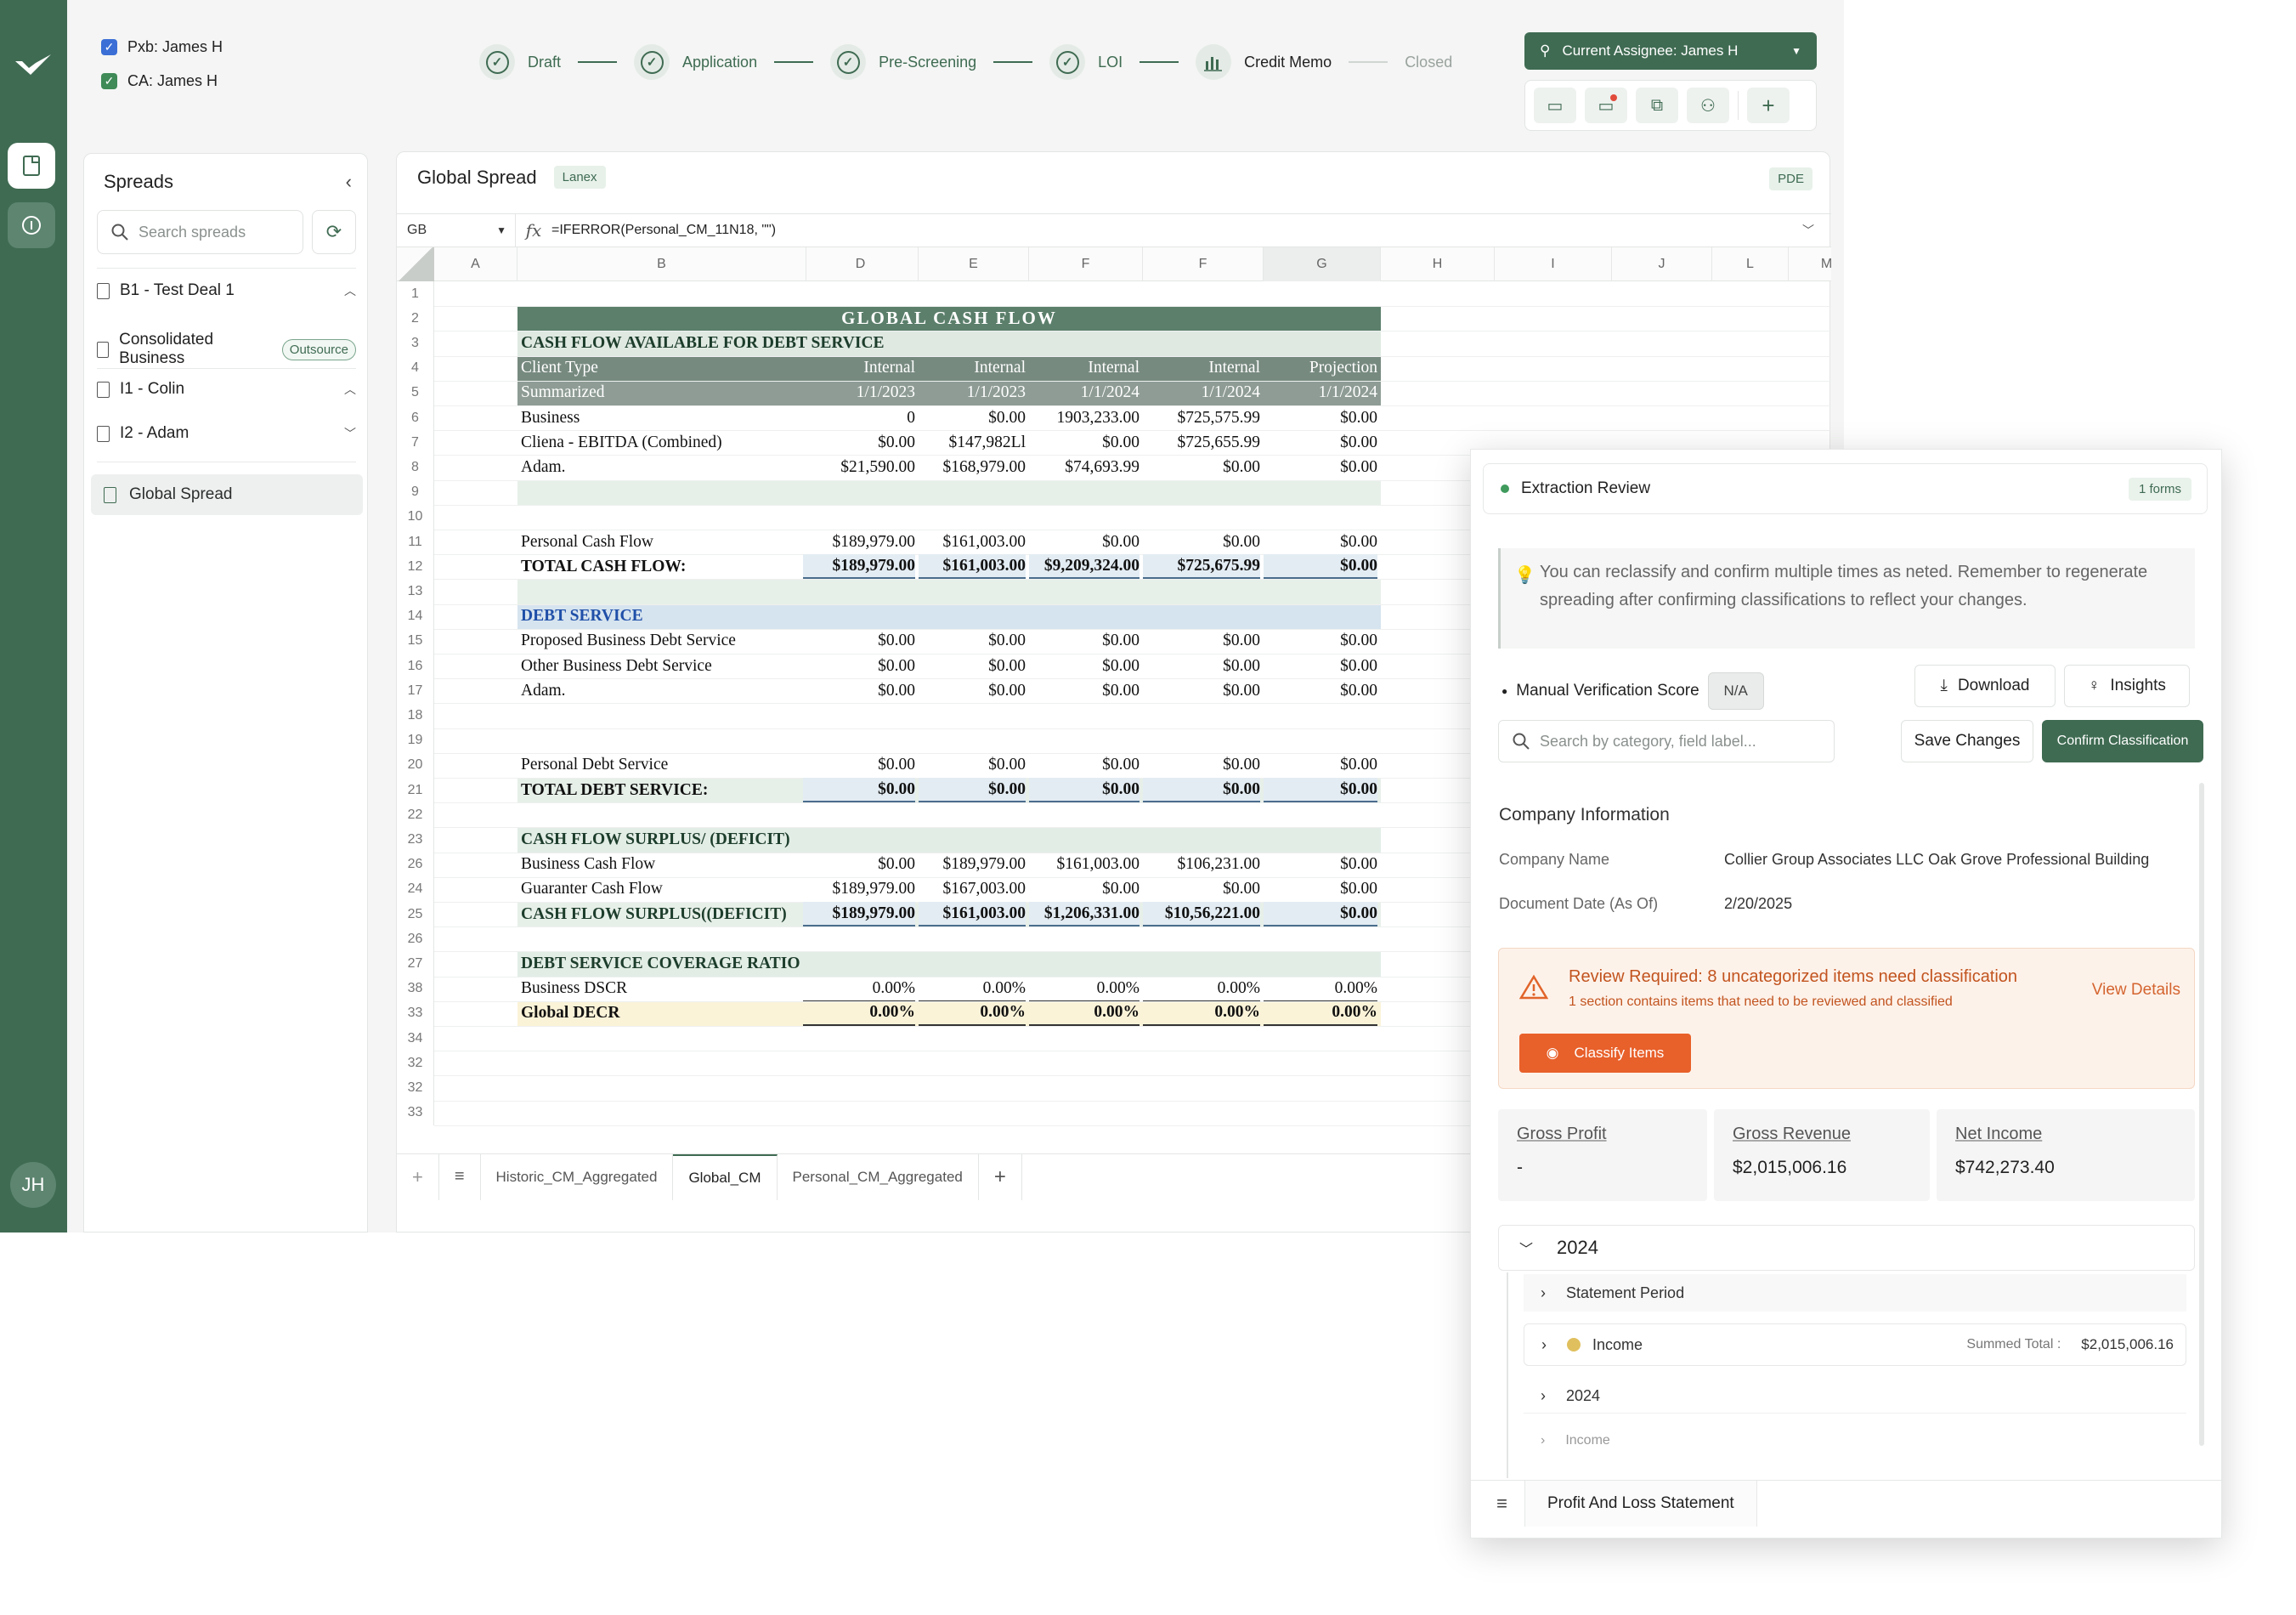 This screenshot has width=2296, height=1615. What do you see at coordinates (415, 542) in the screenshot?
I see `row-header: 11` at bounding box center [415, 542].